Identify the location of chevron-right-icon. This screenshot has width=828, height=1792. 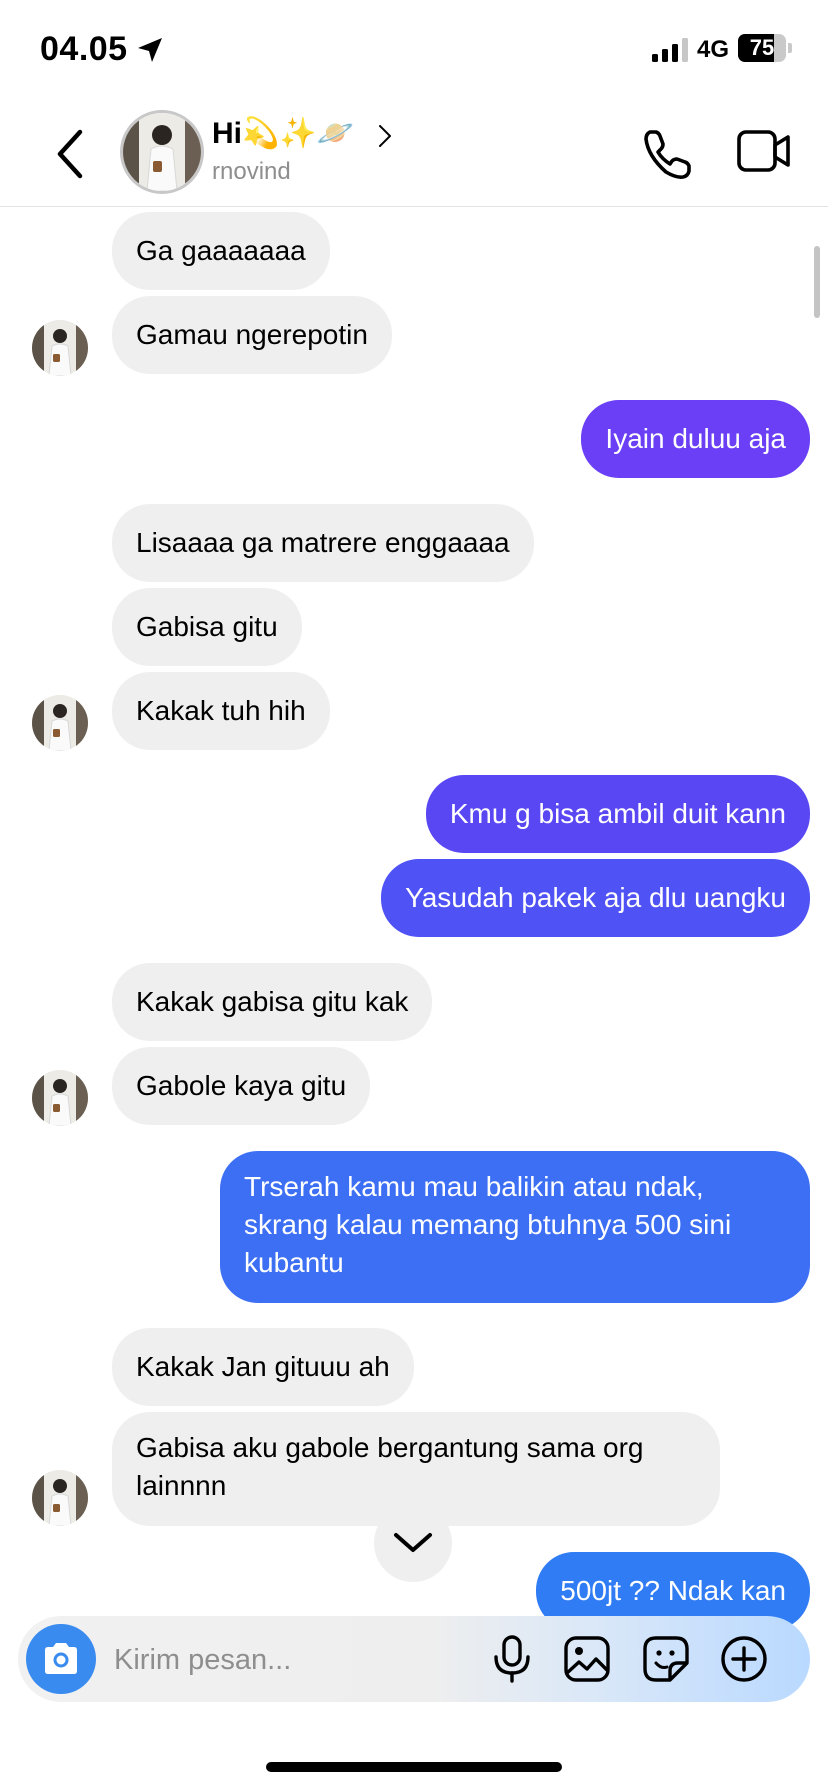
(385, 136).